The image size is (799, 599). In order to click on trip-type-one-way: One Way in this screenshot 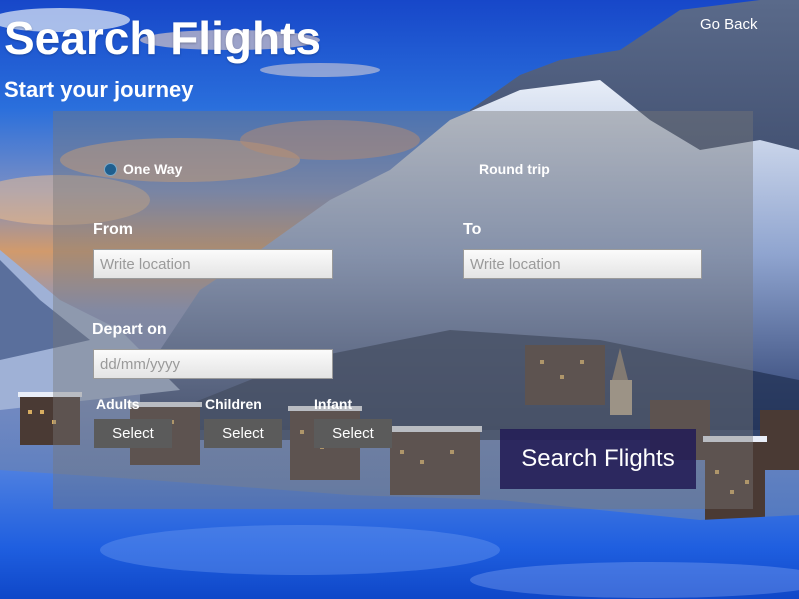, I will do `click(143, 169)`.